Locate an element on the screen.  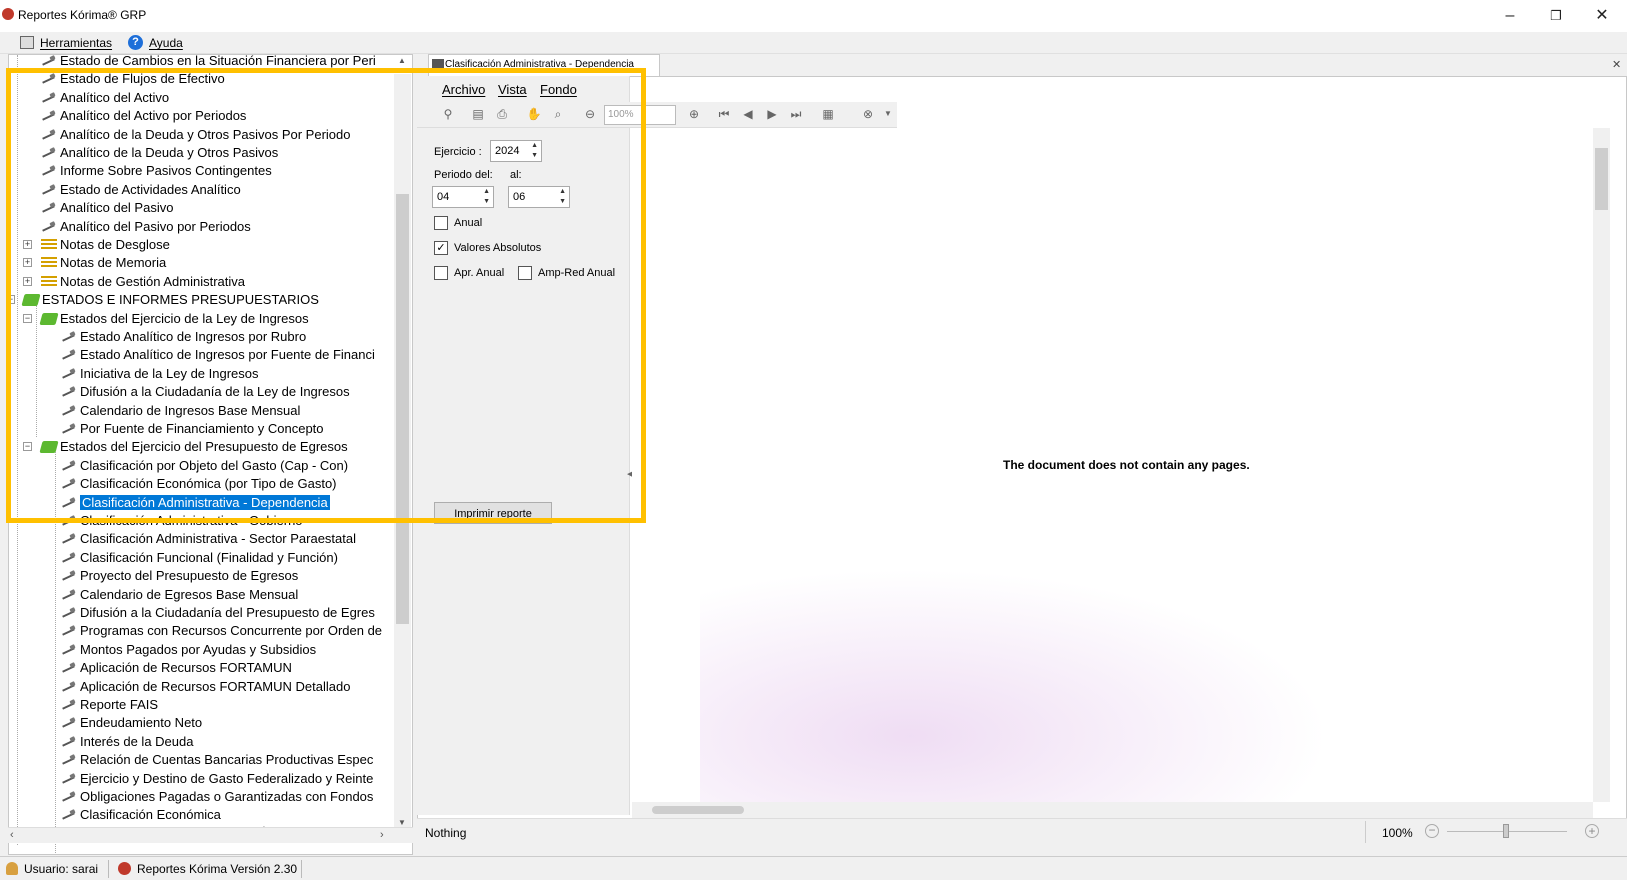
tree-item: Notas de Memoria is located at coordinates (103, 263).